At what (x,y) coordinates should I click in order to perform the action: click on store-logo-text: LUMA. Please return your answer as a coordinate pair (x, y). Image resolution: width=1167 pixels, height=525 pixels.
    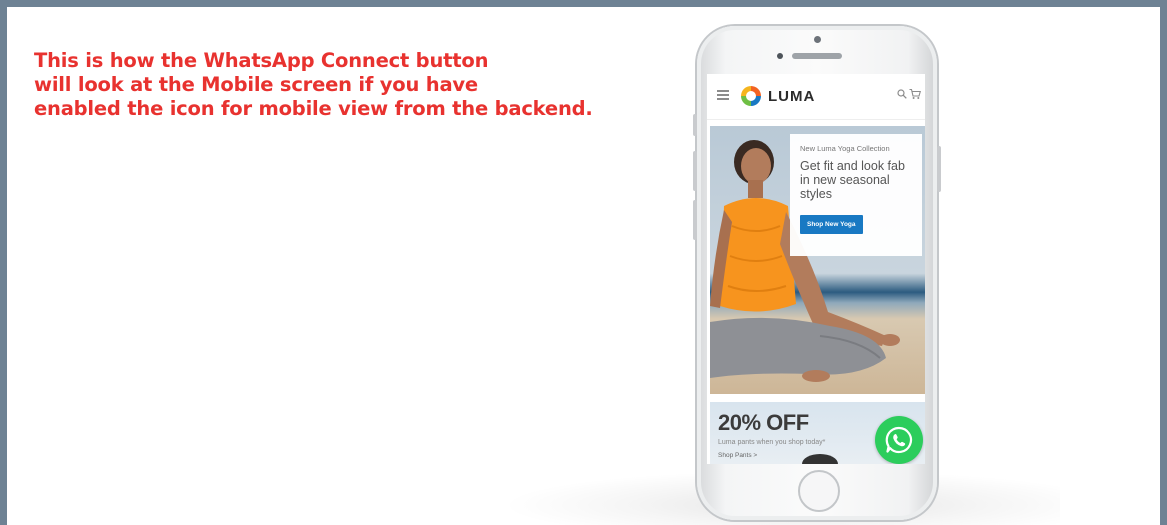
    Looking at the image, I should click on (791, 96).